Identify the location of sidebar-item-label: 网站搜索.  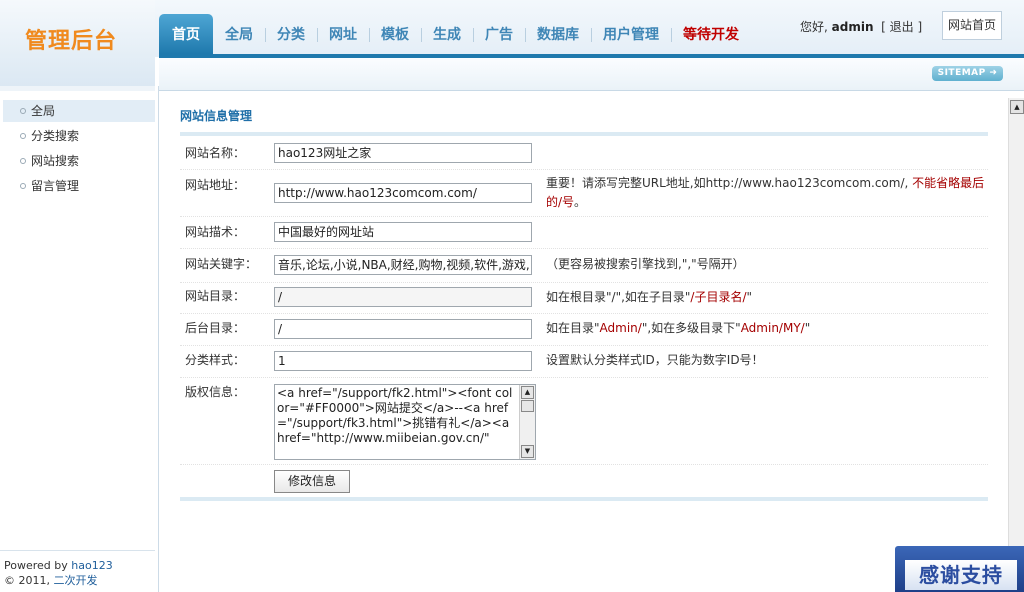
(55, 161).